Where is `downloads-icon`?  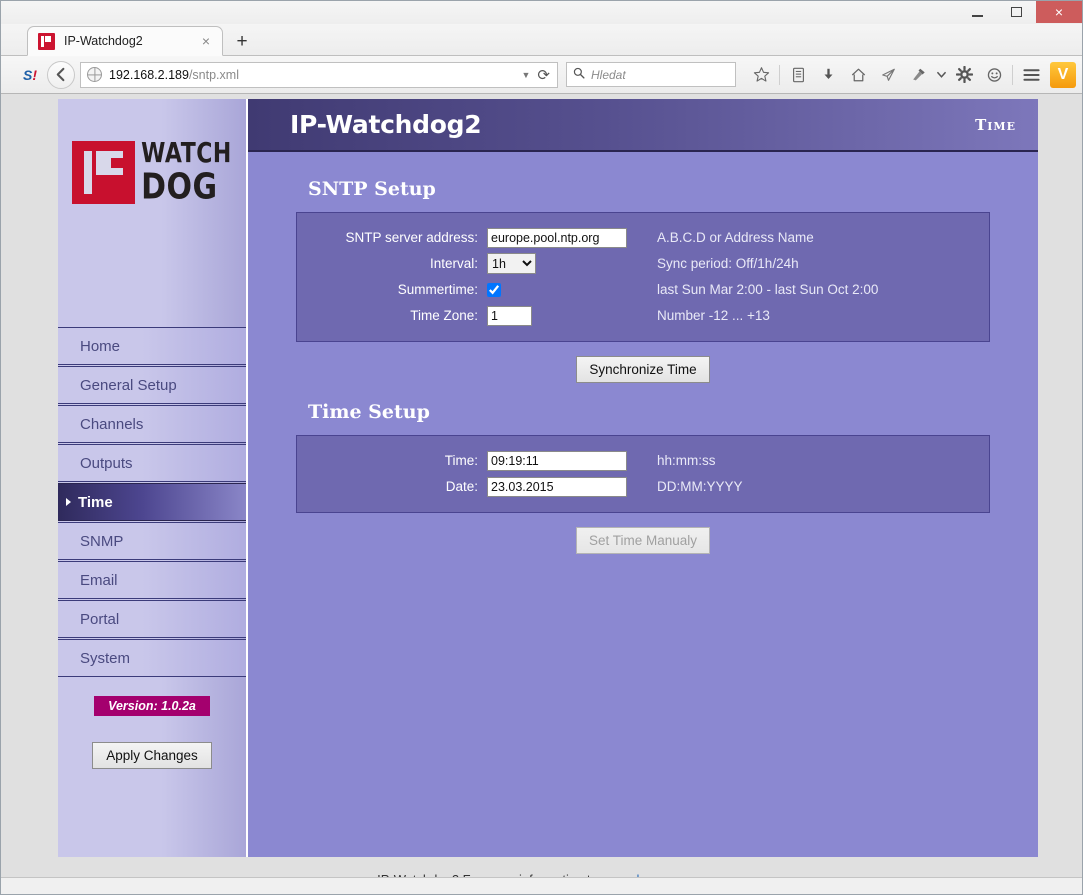
downloads-icon is located at coordinates (828, 75).